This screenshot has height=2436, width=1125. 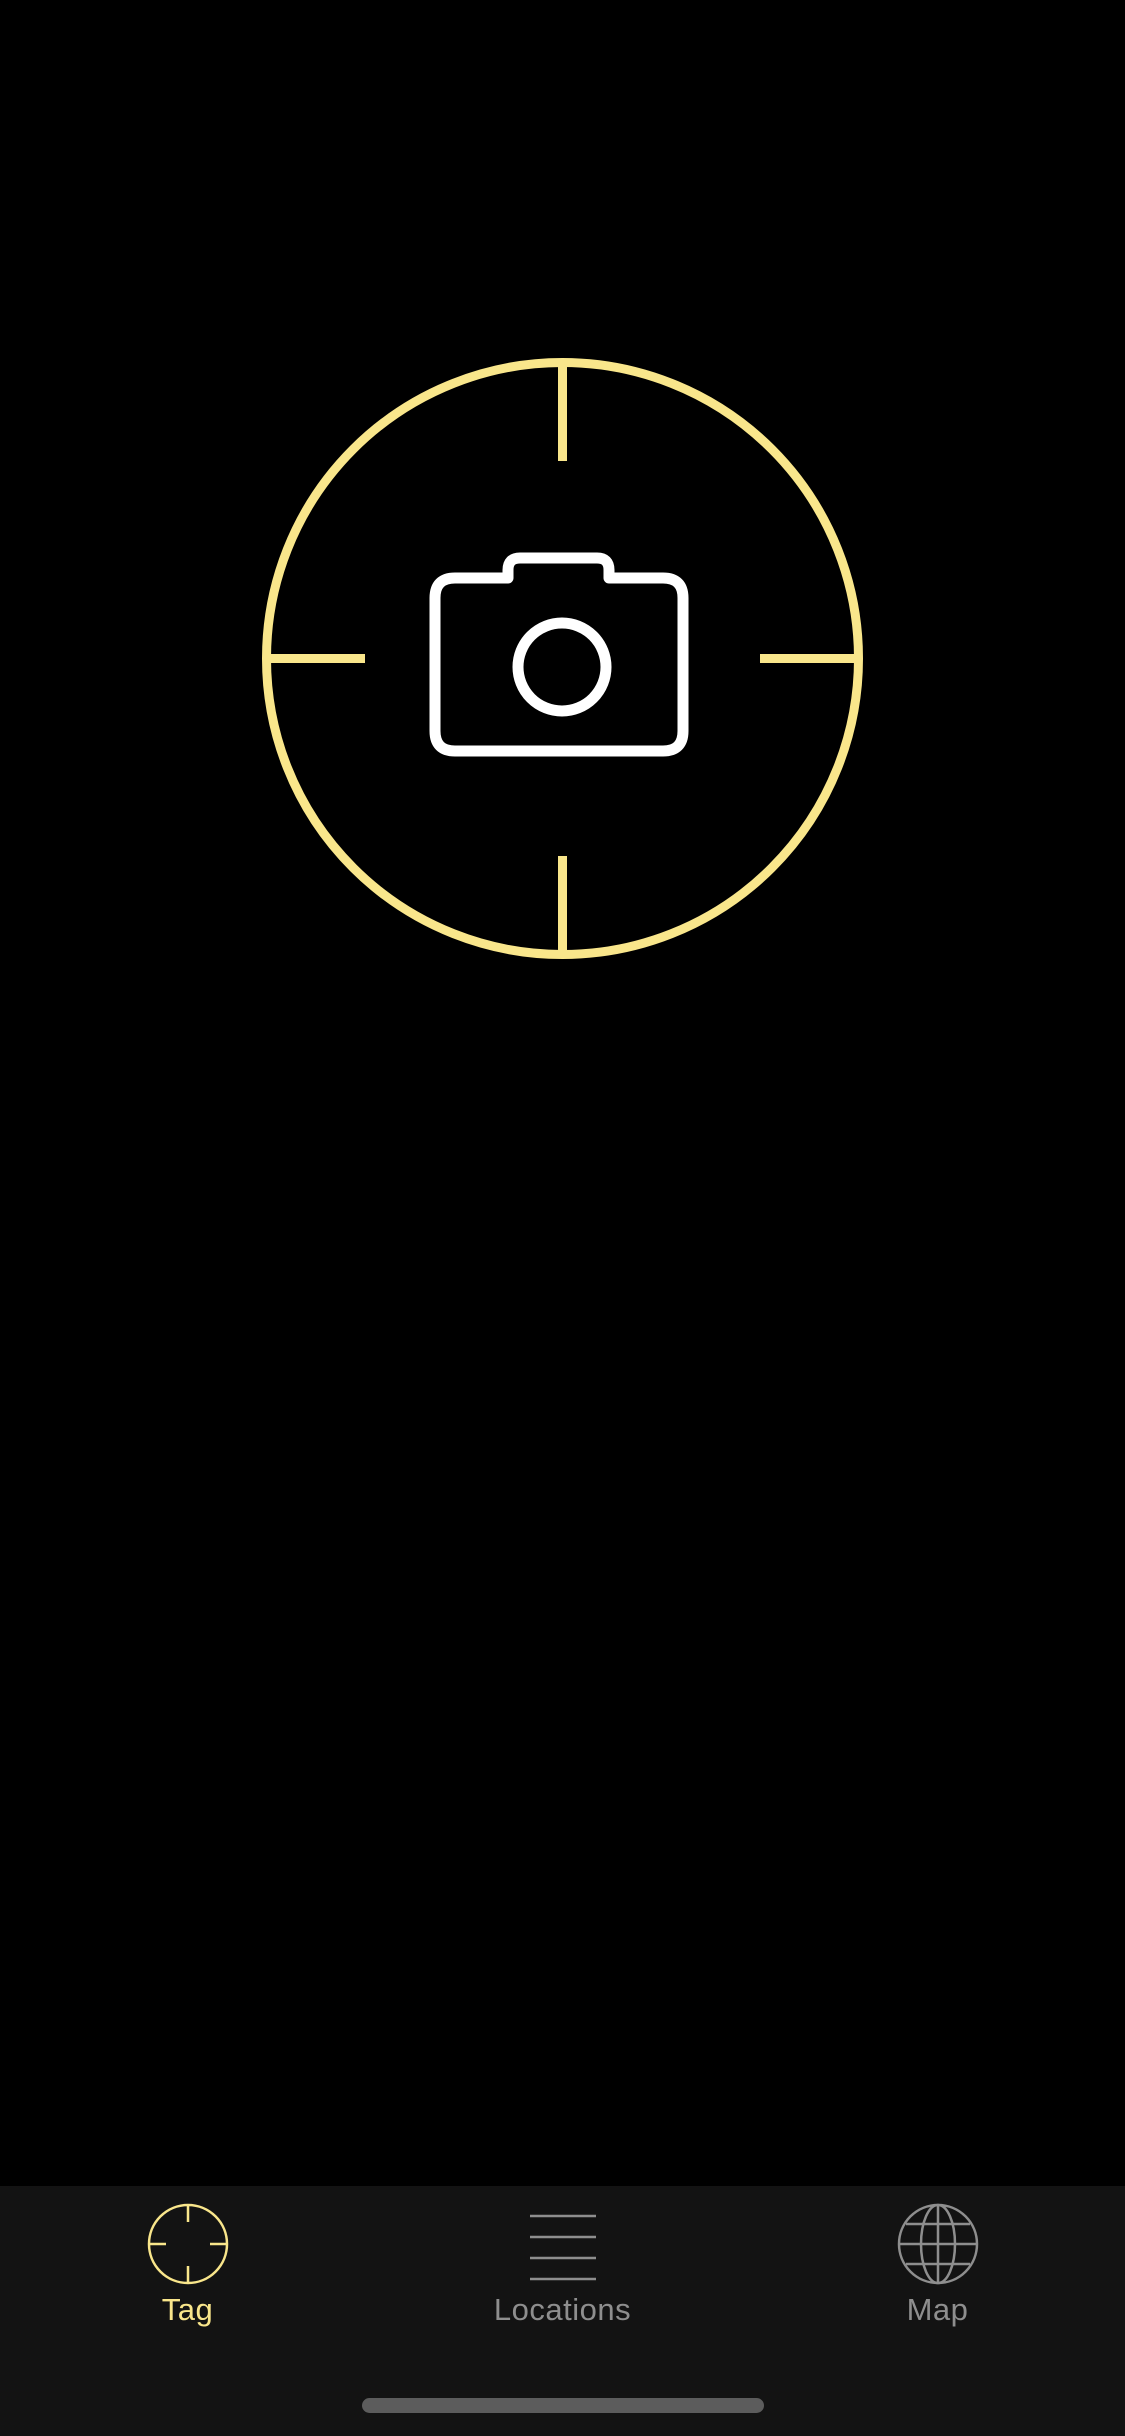 What do you see at coordinates (562, 2309) in the screenshot?
I see `tab-locations-label: Locations` at bounding box center [562, 2309].